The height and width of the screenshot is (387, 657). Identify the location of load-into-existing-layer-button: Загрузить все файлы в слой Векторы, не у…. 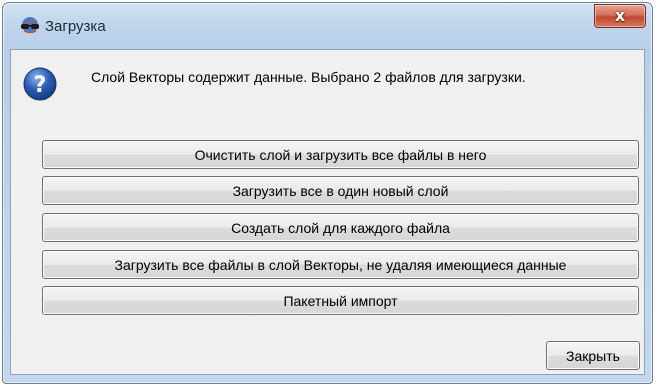
(340, 264).